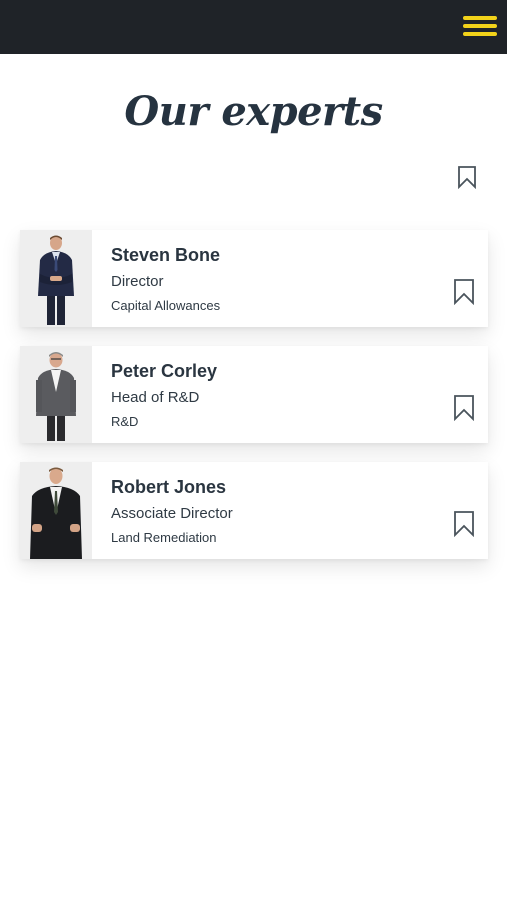 The width and height of the screenshot is (507, 900). I want to click on expert-role: Head of R&D, so click(155, 397).